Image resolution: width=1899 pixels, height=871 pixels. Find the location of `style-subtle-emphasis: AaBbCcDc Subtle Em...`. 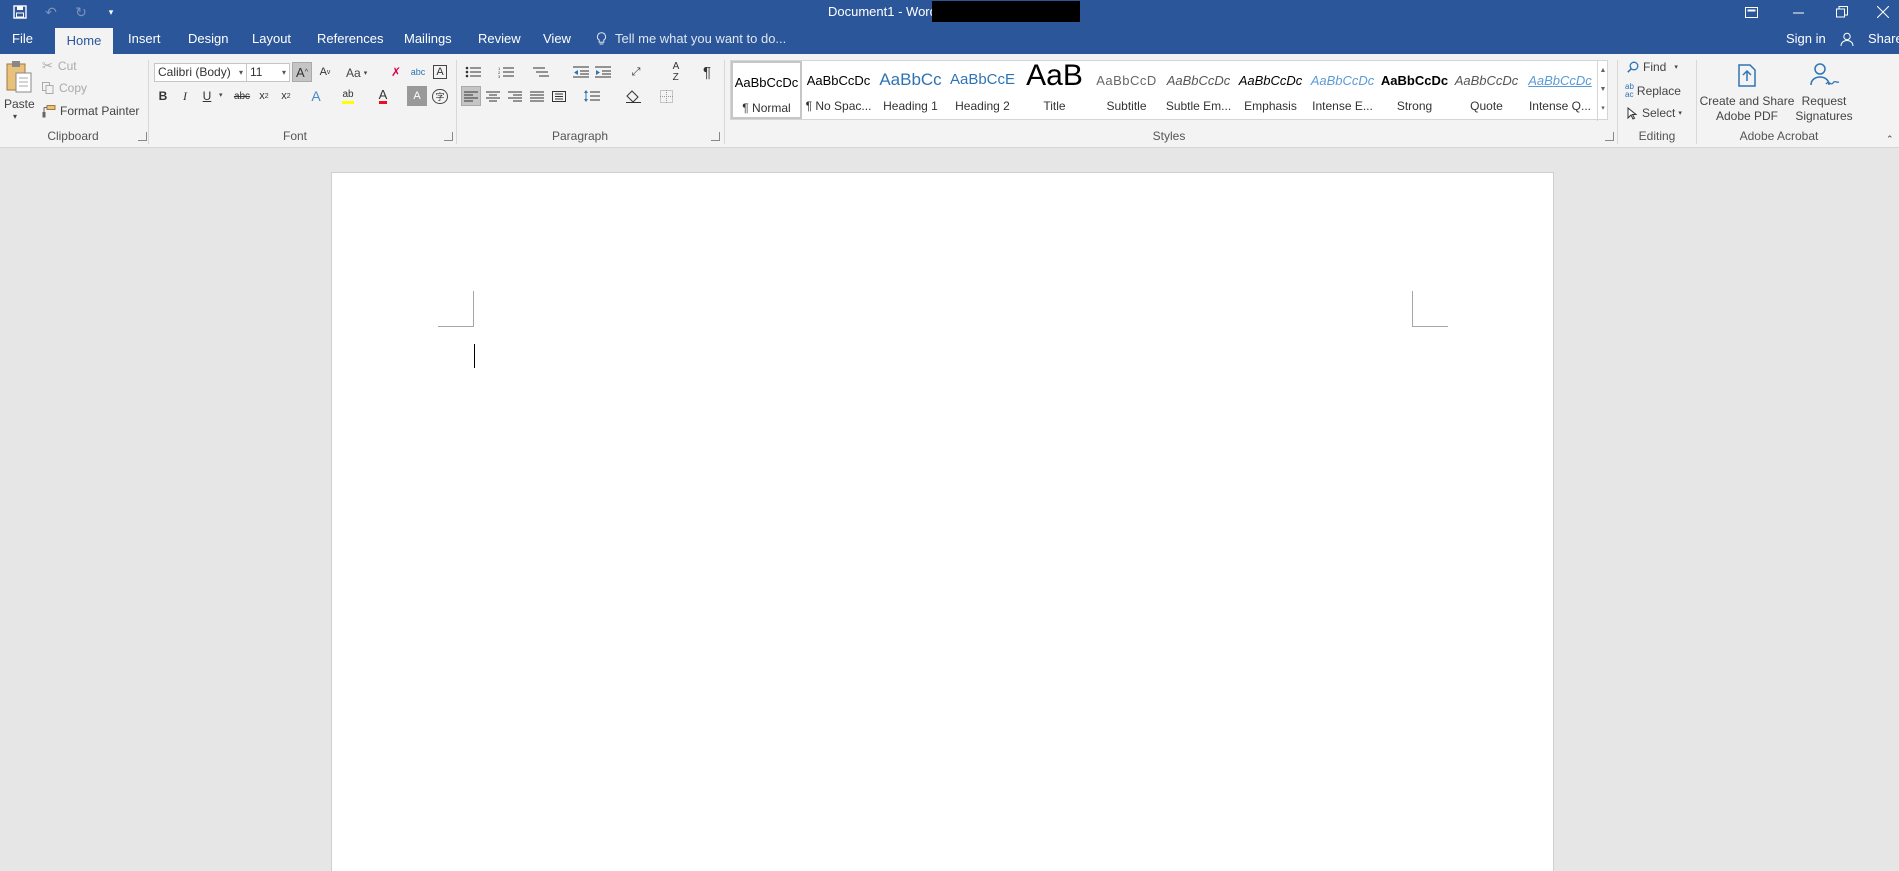

style-subtle-emphasis: AaBbCcDc Subtle Em... is located at coordinates (1198, 90).